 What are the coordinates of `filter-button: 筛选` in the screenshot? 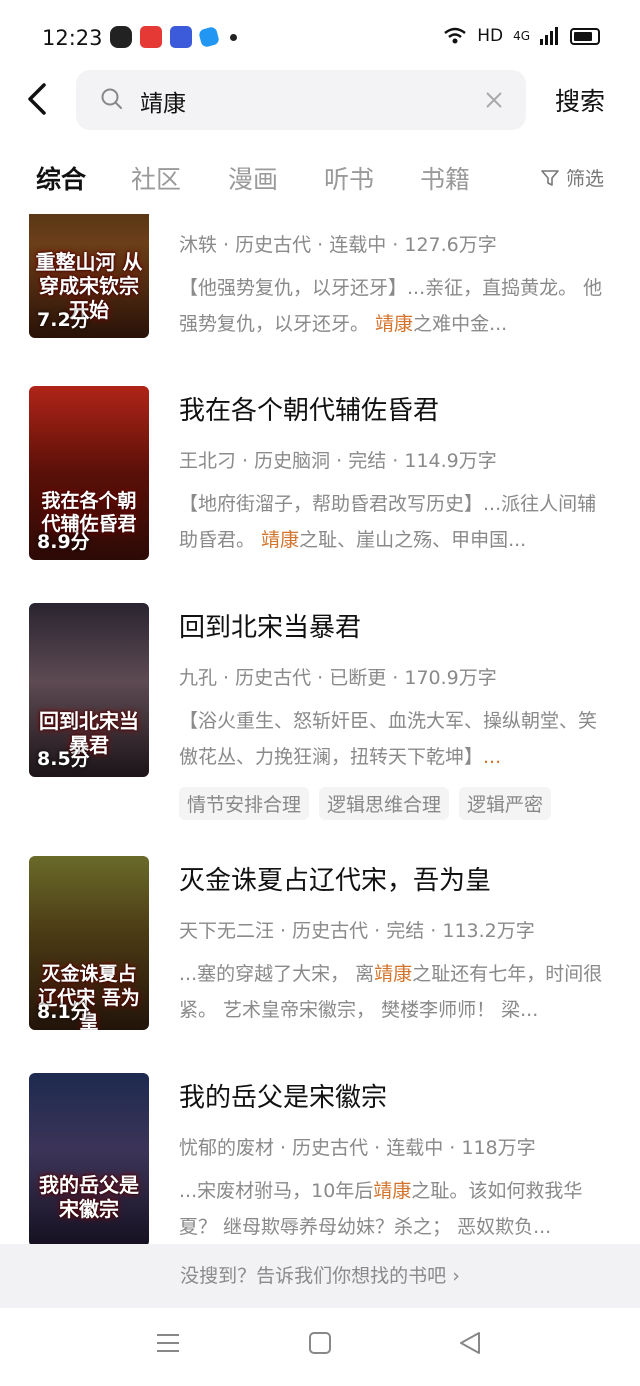 It's located at (572, 177).